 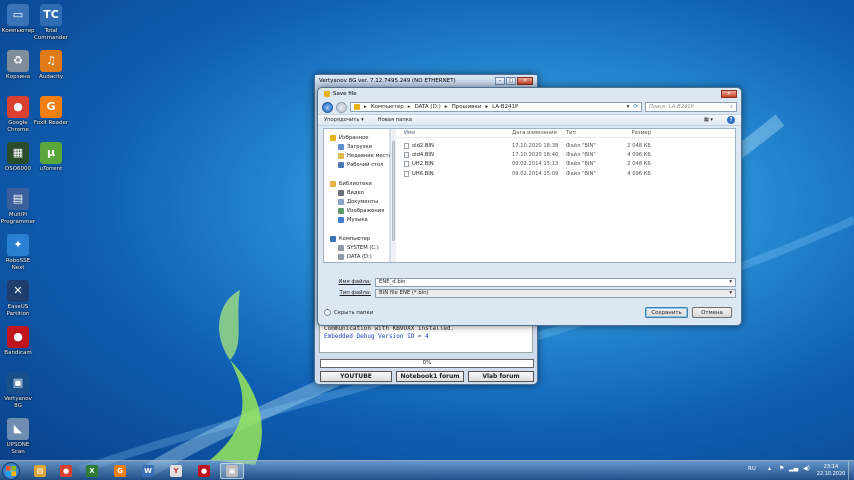 What do you see at coordinates (348, 312) in the screenshot?
I see `hide-folders-toggle: ˄ Скрыть папки` at bounding box center [348, 312].